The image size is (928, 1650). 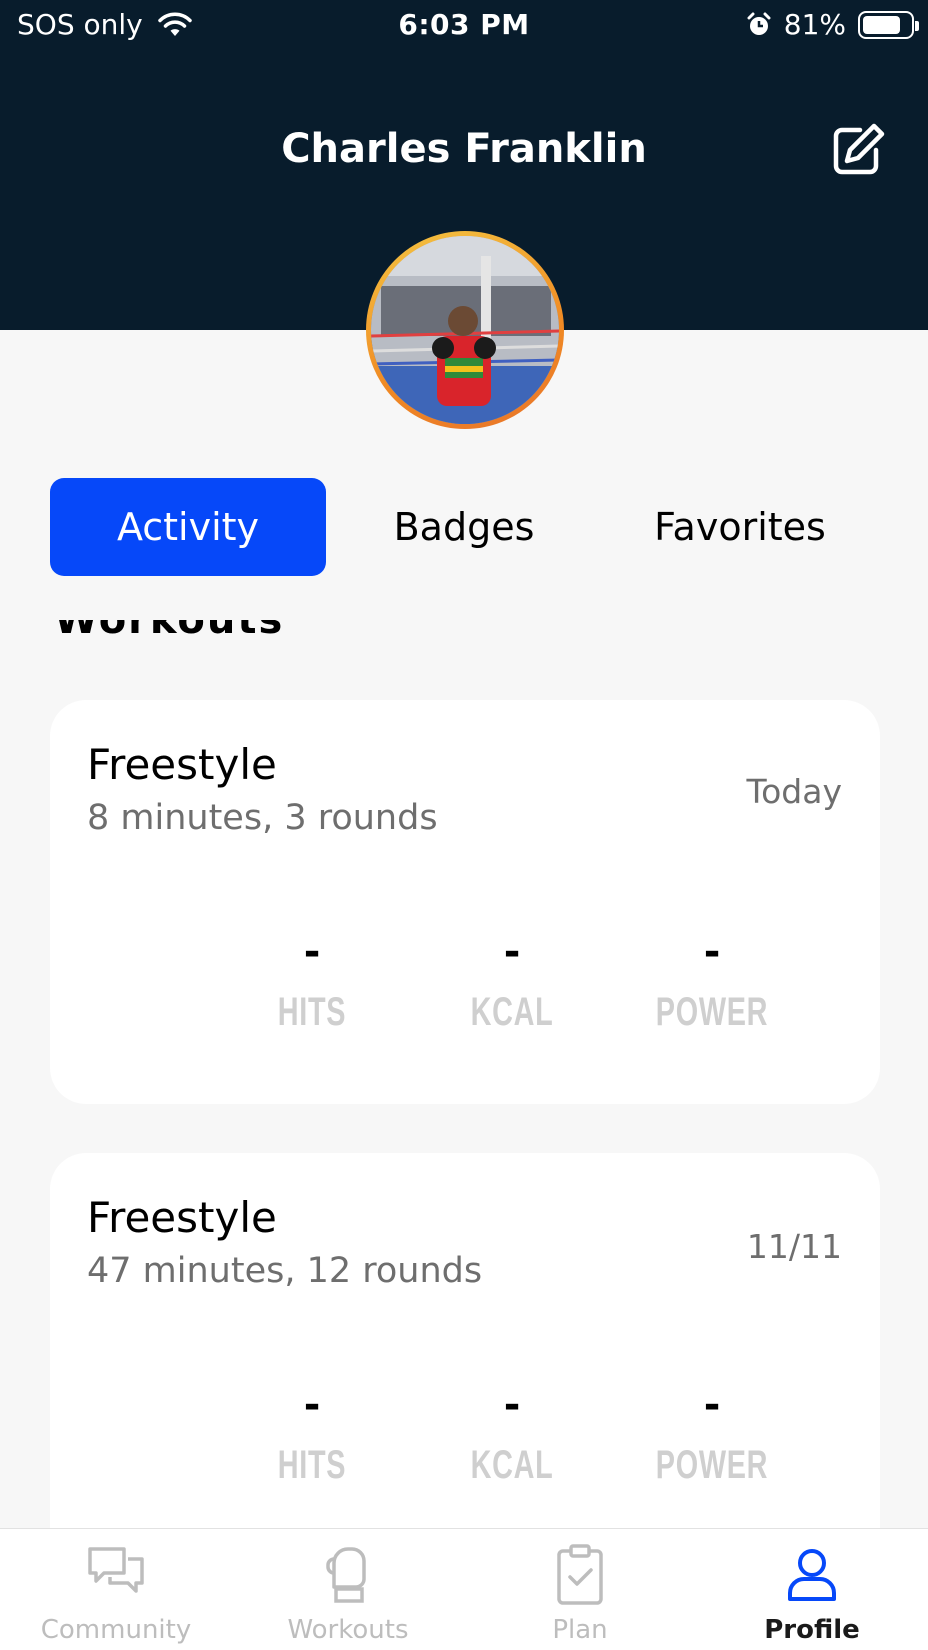 I want to click on status-bar: SOS only 6:03 PM 81%, so click(x=464, y=25).